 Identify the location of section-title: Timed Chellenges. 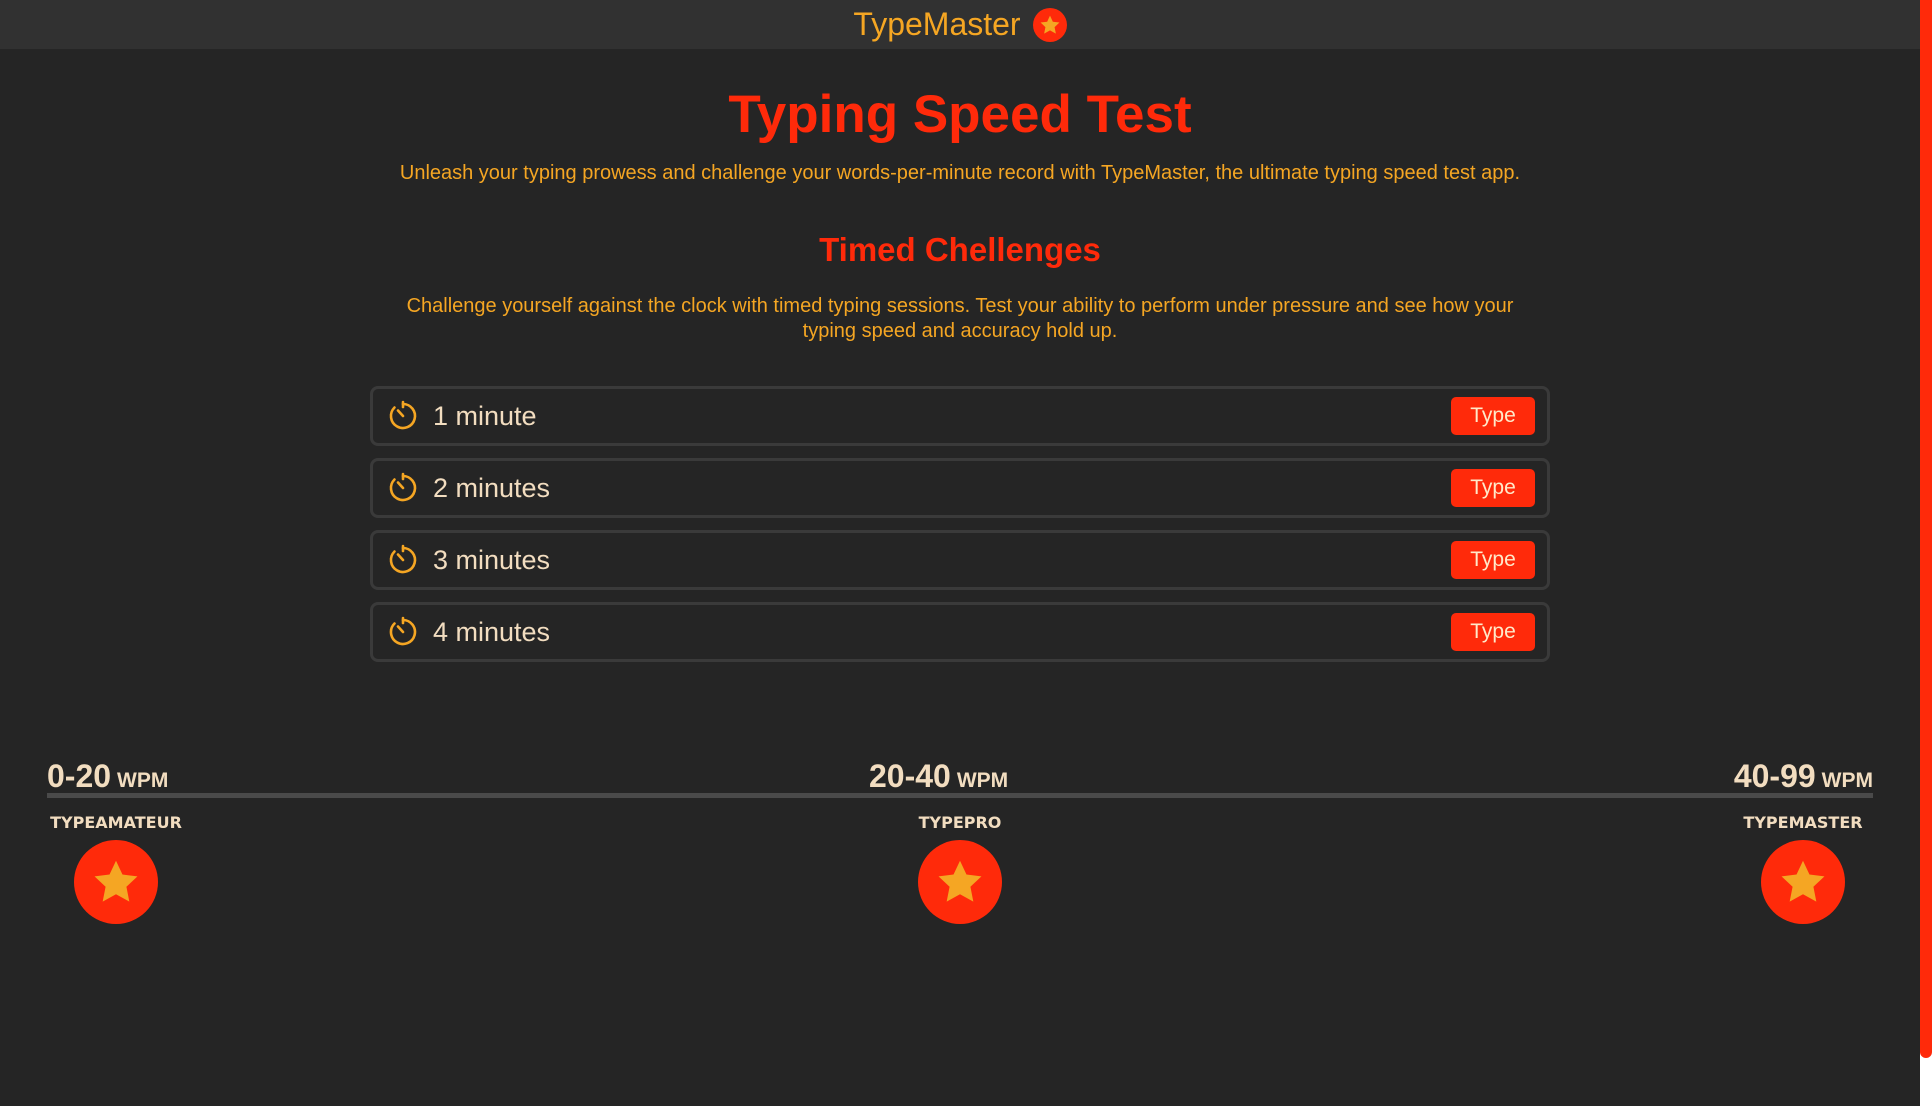
(960, 249).